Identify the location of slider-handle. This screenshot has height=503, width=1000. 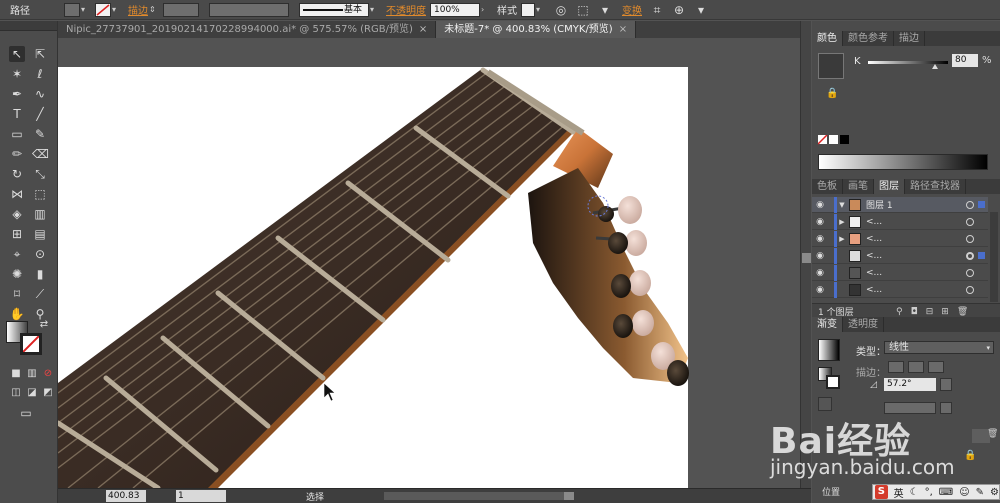
(935, 66).